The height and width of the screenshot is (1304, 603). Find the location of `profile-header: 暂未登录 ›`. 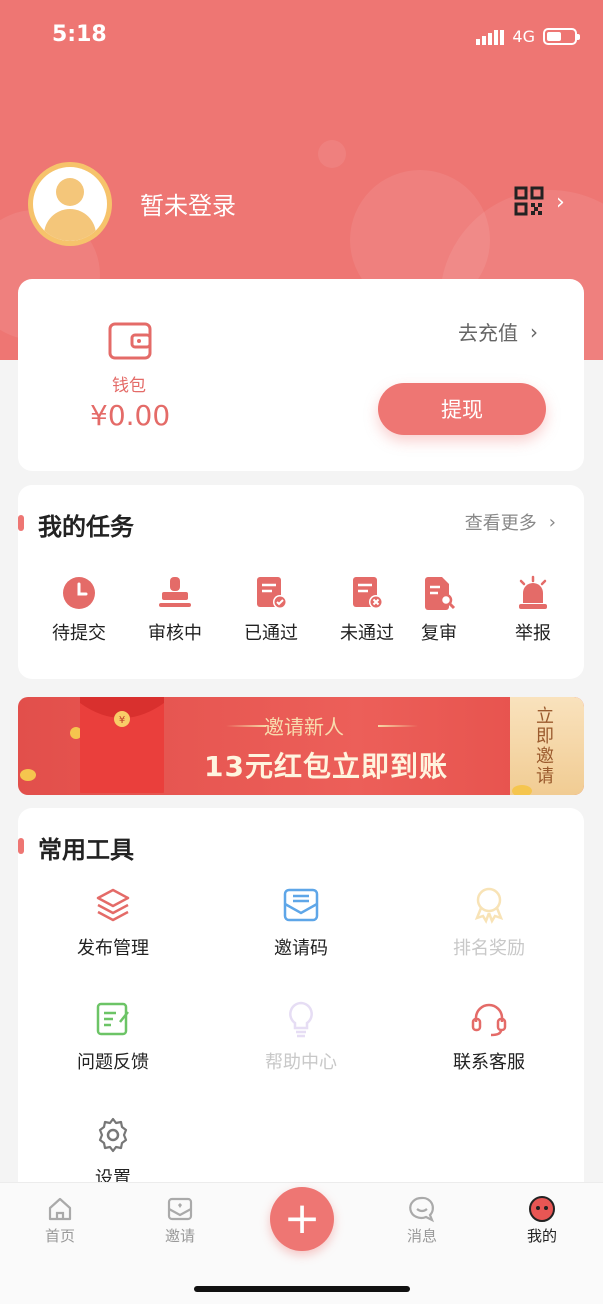

profile-header: 暂未登录 › is located at coordinates (308, 203).